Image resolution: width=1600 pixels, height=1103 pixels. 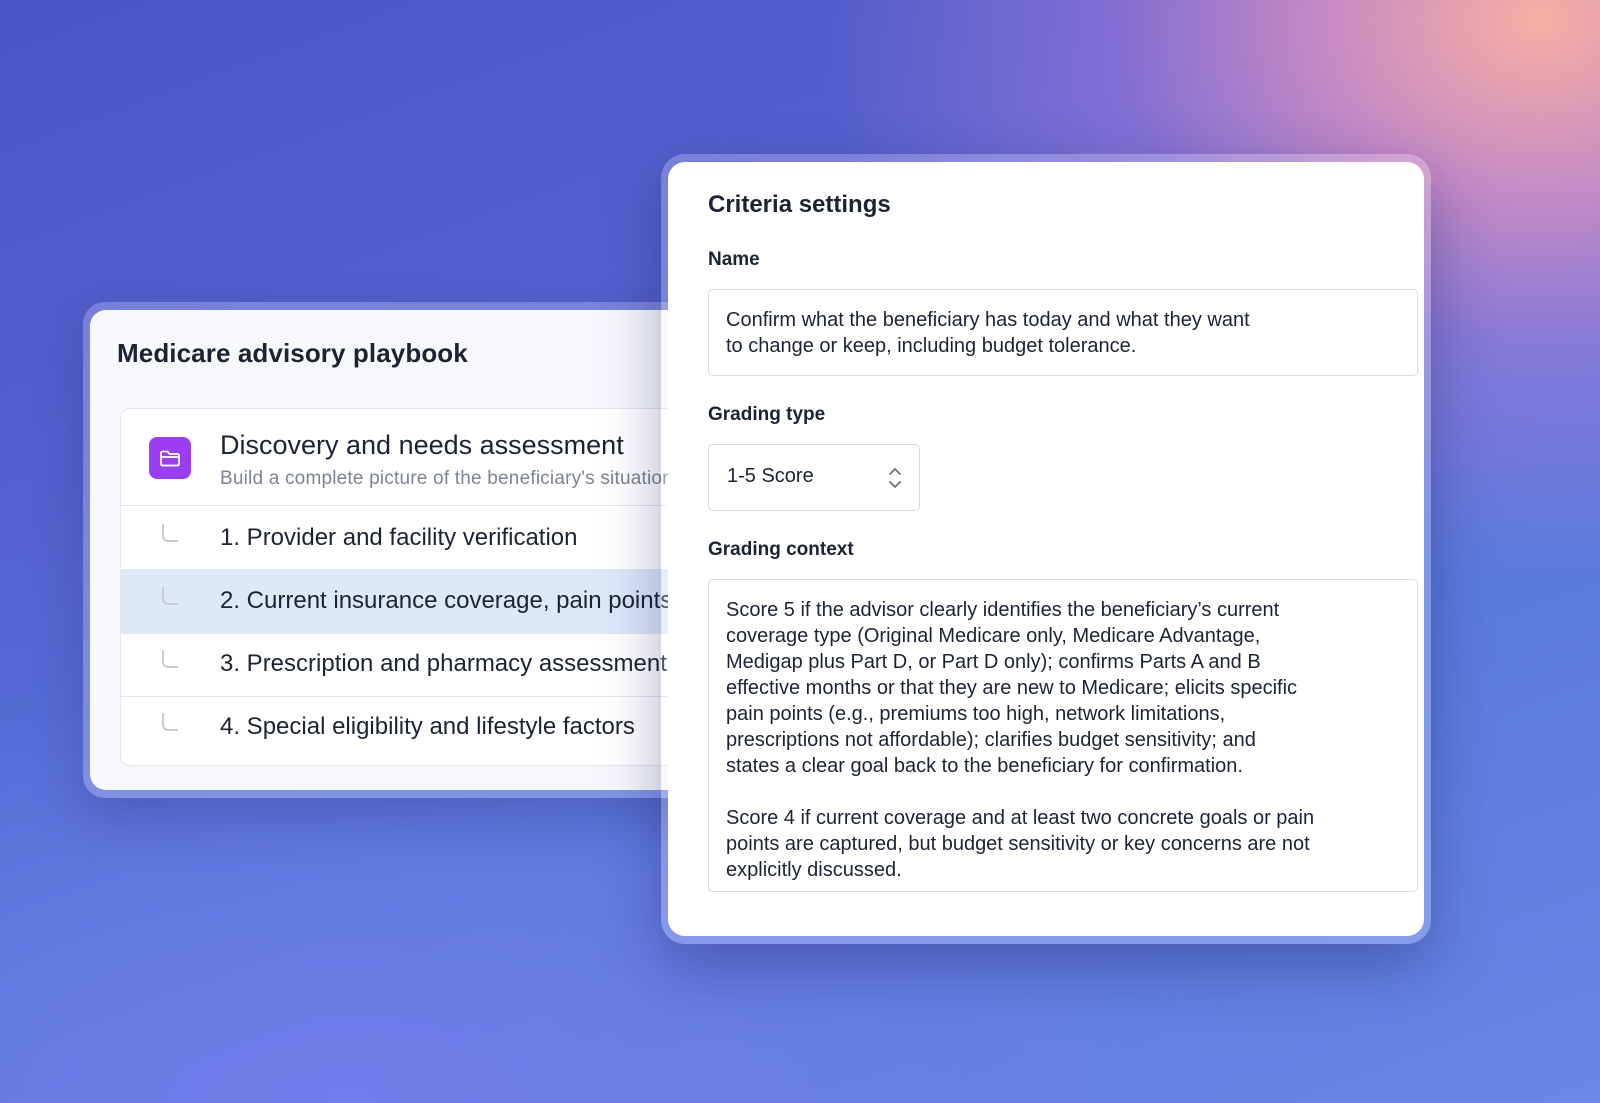 What do you see at coordinates (770, 476) in the screenshot?
I see `grading-type-value: 1-5 Score` at bounding box center [770, 476].